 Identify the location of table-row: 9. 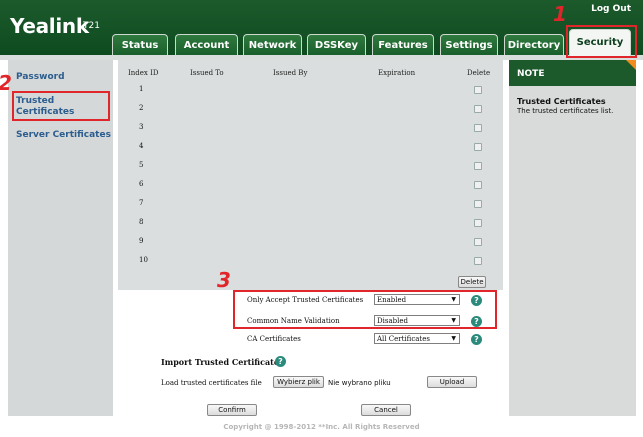
(310, 242).